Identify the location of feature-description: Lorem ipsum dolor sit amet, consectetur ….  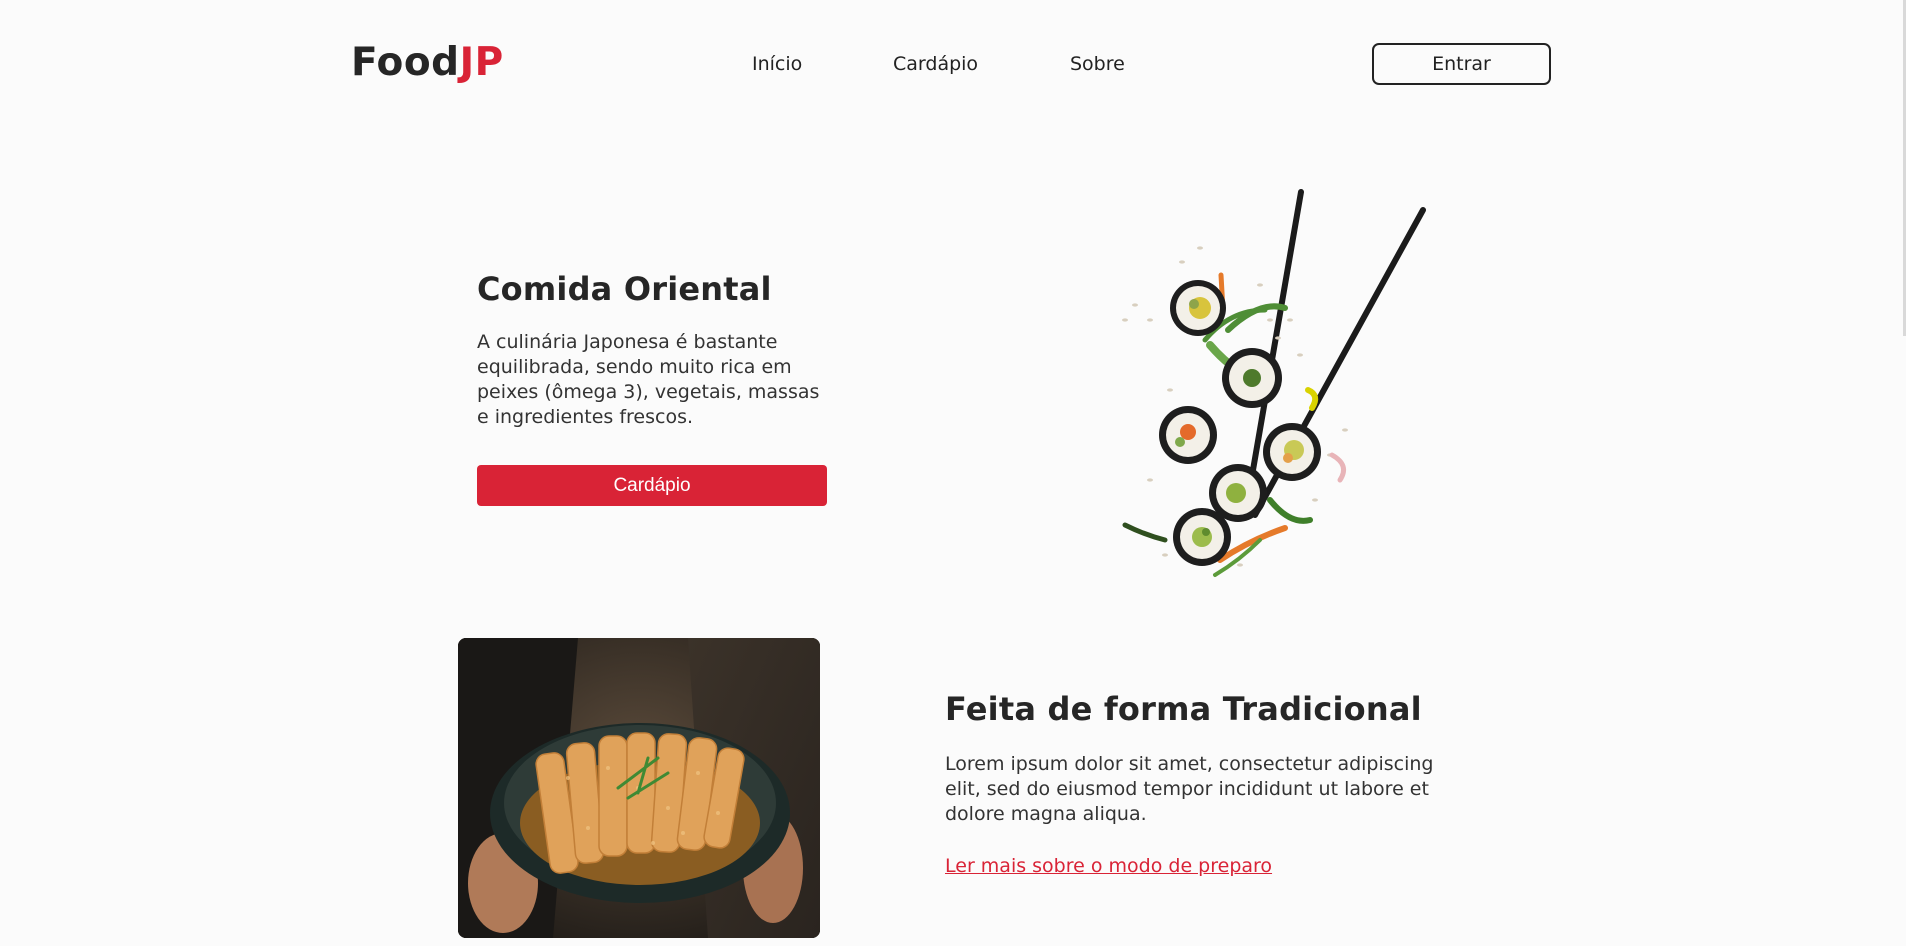
(1189, 789).